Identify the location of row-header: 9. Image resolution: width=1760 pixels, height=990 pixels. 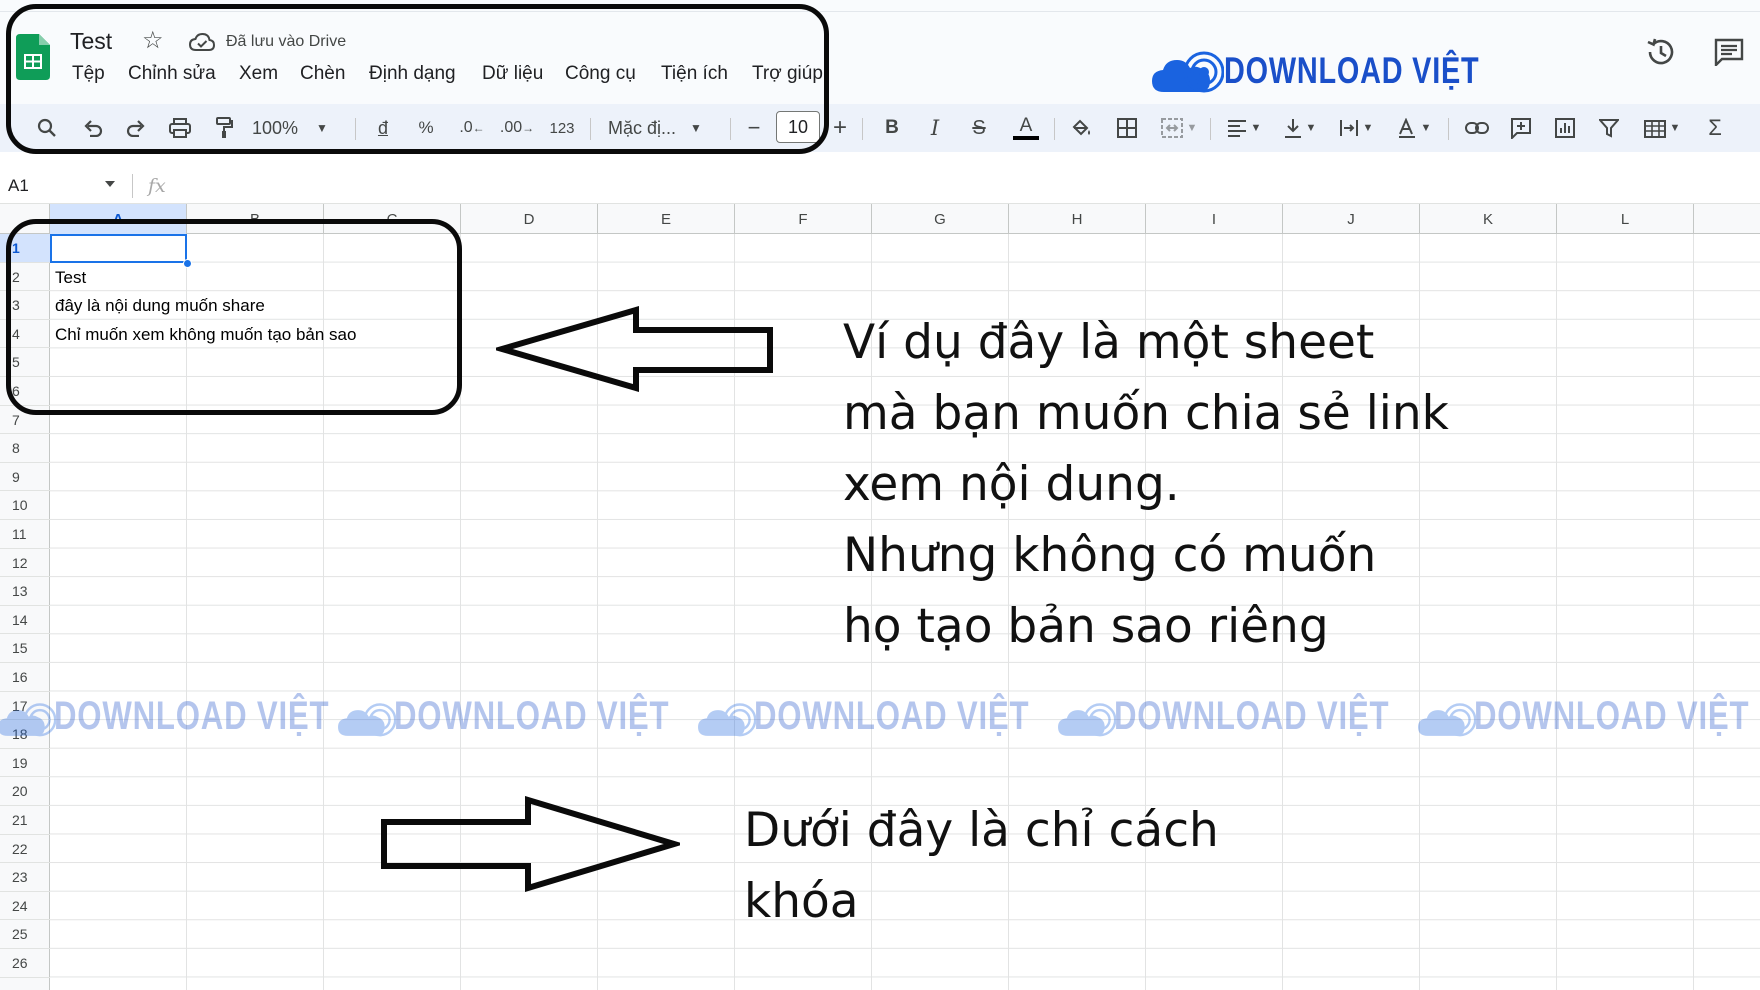
(25, 477).